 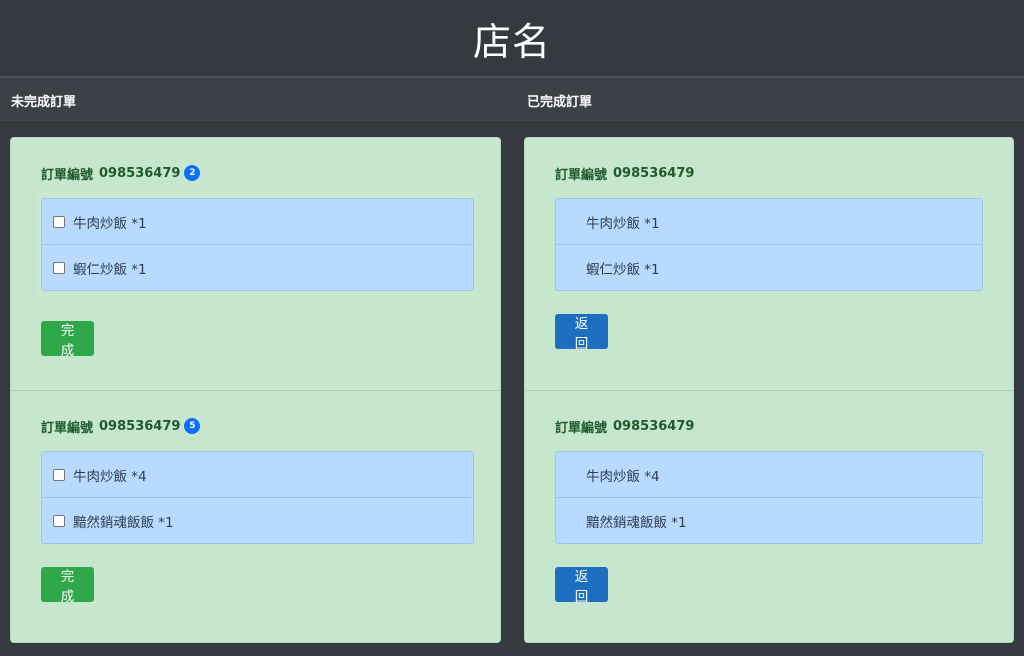 I want to click on order-heading: 訂單編號 098536479 2, so click(x=255, y=173).